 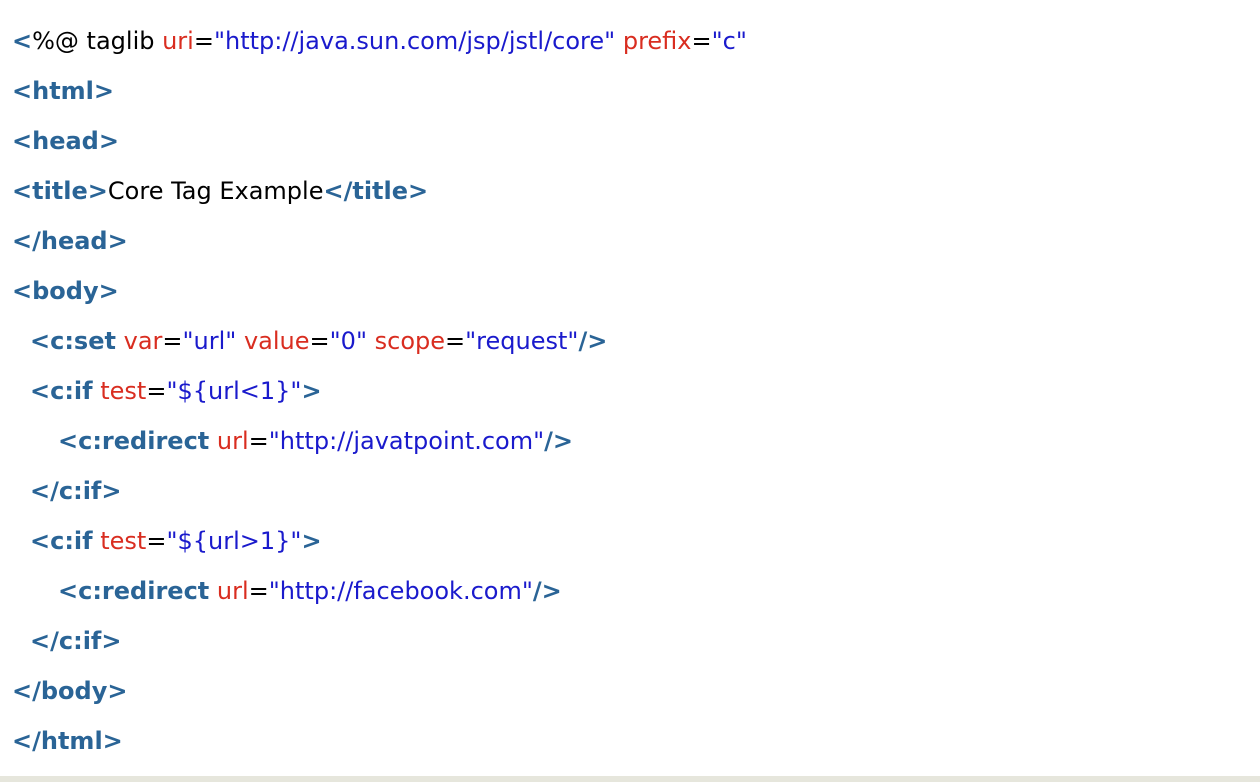 I want to click on code-line: <c:if test="${url<1}">, so click(x=632, y=391).